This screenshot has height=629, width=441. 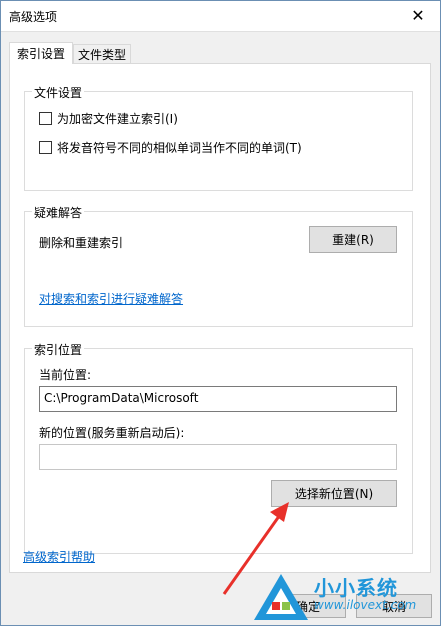 What do you see at coordinates (365, 605) in the screenshot?
I see `watermark-url: www.ilovext.com` at bounding box center [365, 605].